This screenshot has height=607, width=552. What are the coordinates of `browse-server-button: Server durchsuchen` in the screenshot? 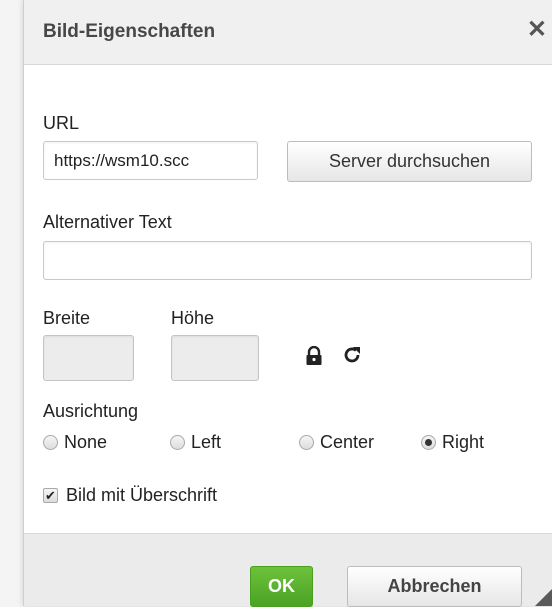 It's located at (409, 161).